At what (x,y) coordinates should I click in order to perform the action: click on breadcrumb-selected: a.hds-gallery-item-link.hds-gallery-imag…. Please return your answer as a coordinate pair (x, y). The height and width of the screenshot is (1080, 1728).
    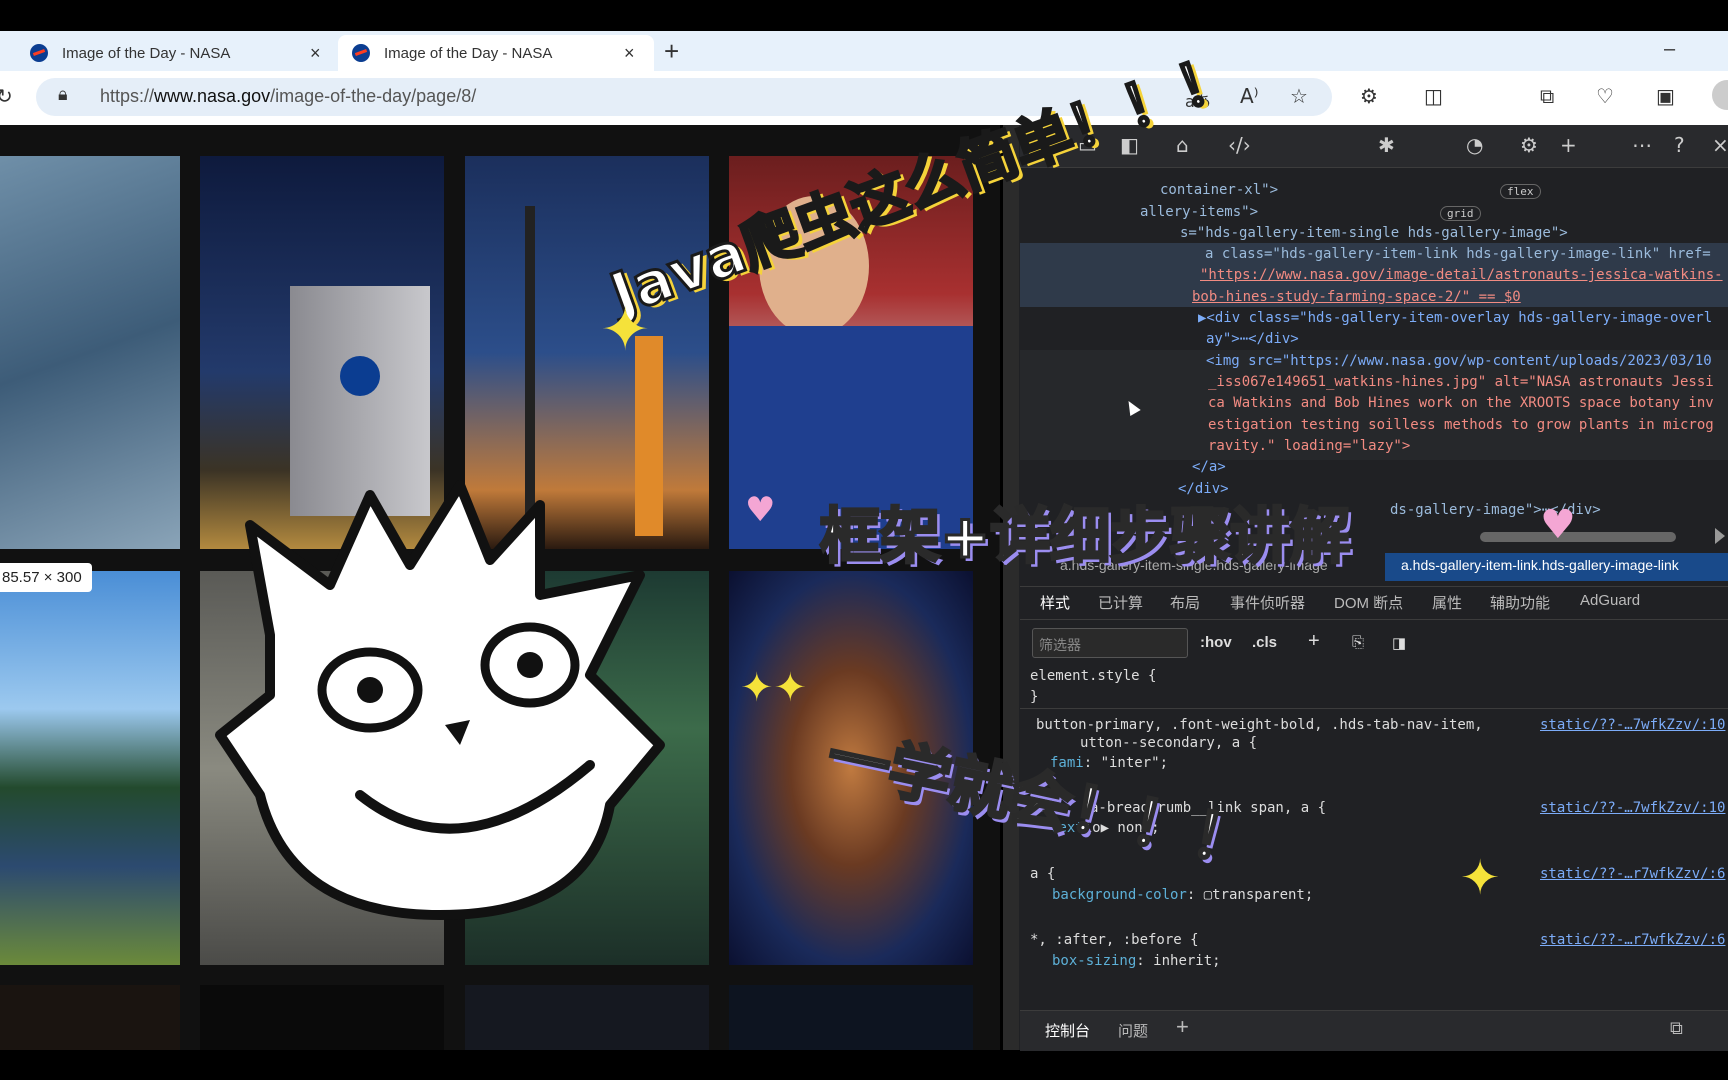
    Looking at the image, I should click on (1556, 567).